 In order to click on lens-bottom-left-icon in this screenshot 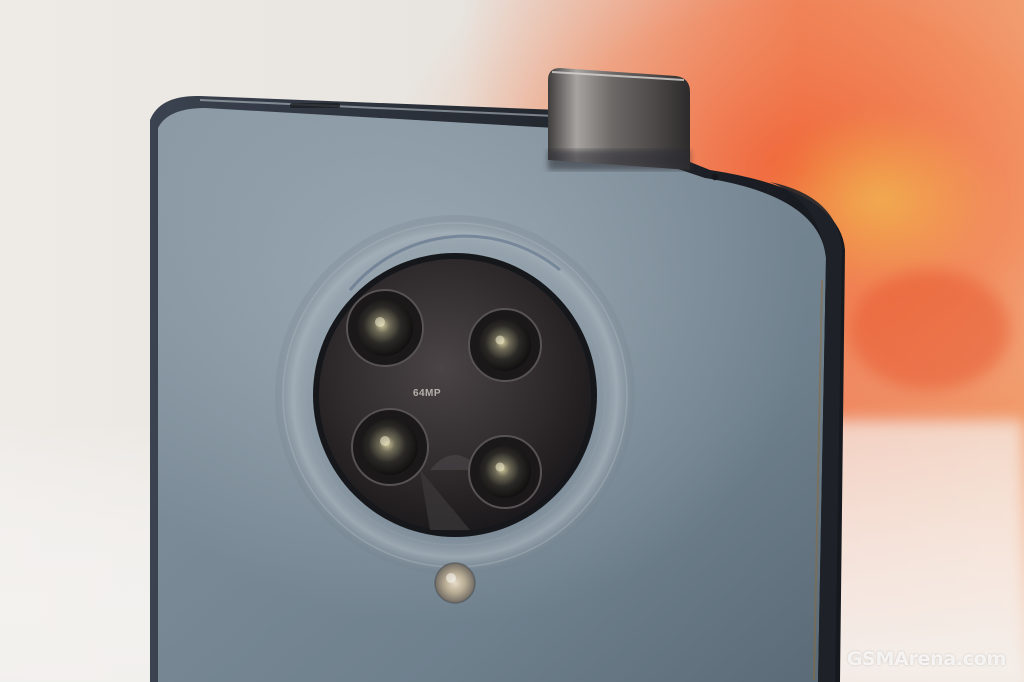, I will do `click(390, 447)`.